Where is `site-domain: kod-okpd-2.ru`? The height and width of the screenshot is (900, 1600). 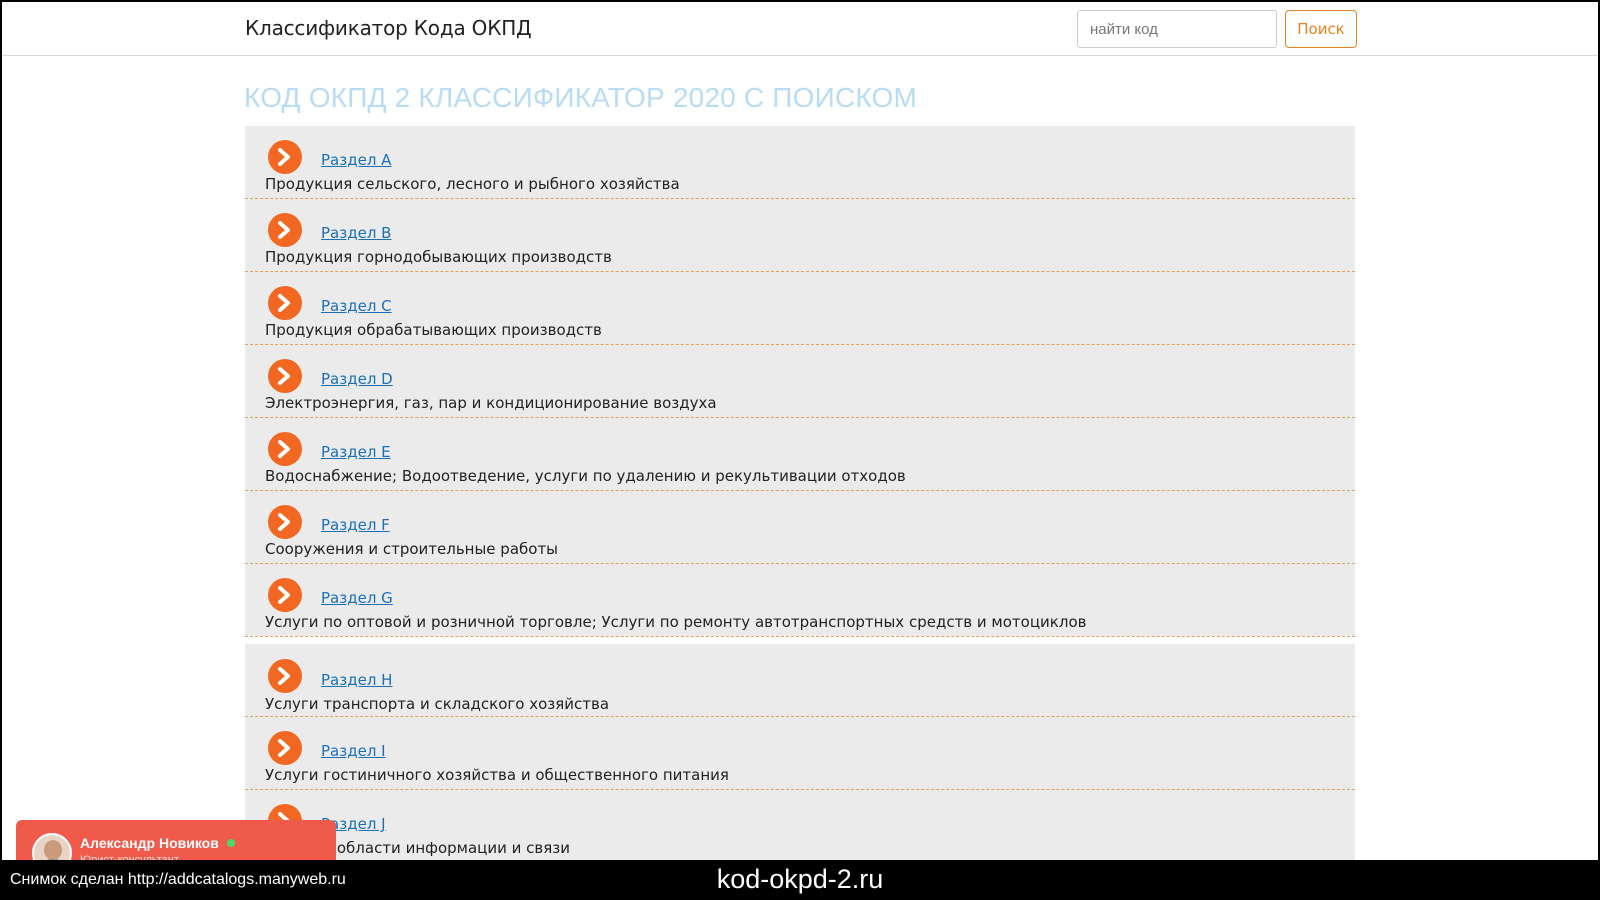
site-domain: kod-okpd-2.ru is located at coordinates (800, 879).